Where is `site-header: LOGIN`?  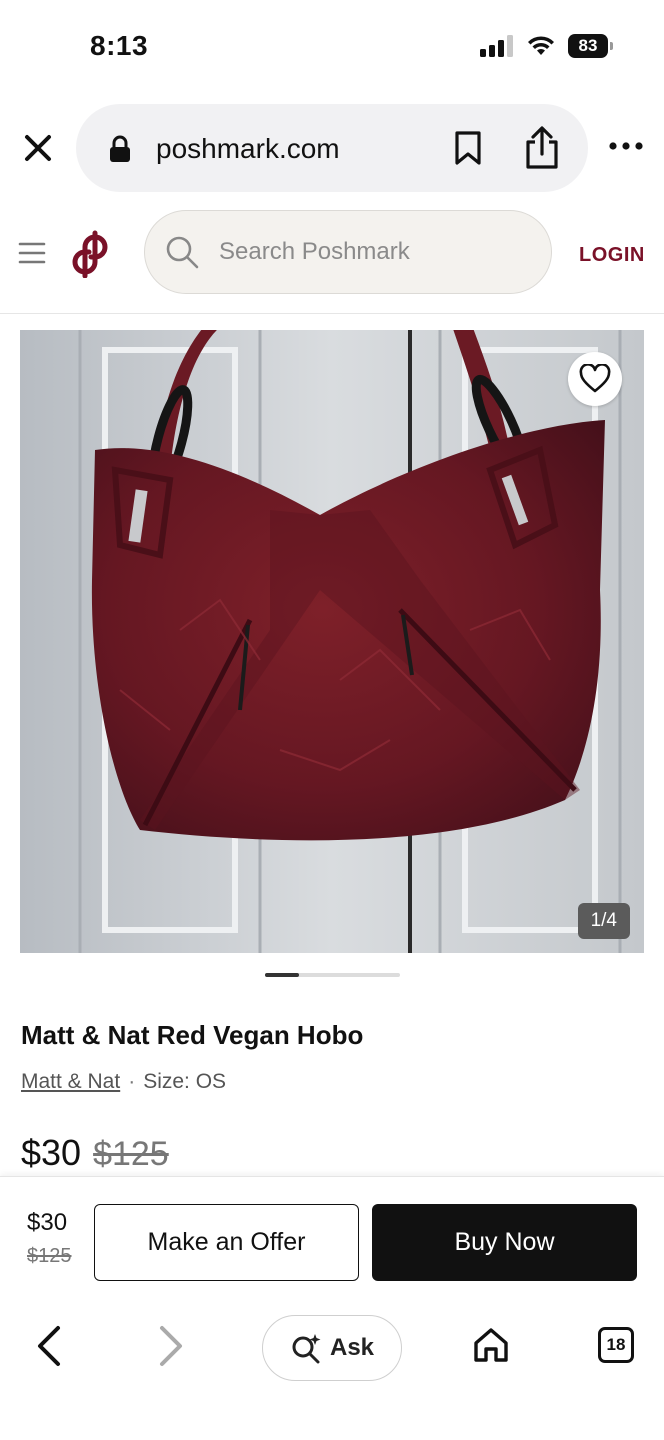
site-header: LOGIN is located at coordinates (332, 257).